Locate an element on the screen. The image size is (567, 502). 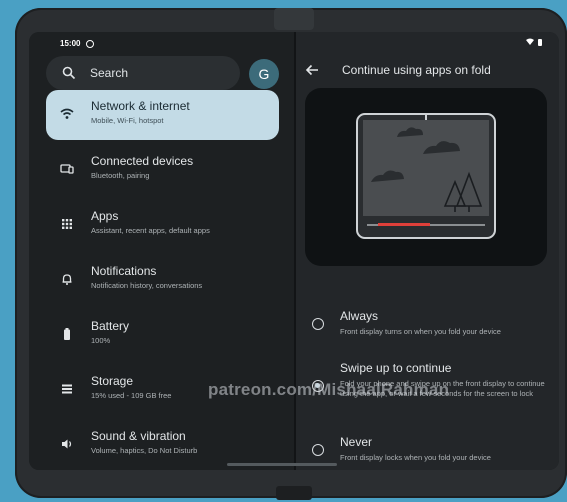
radio-always is located at coordinates (318, 324).